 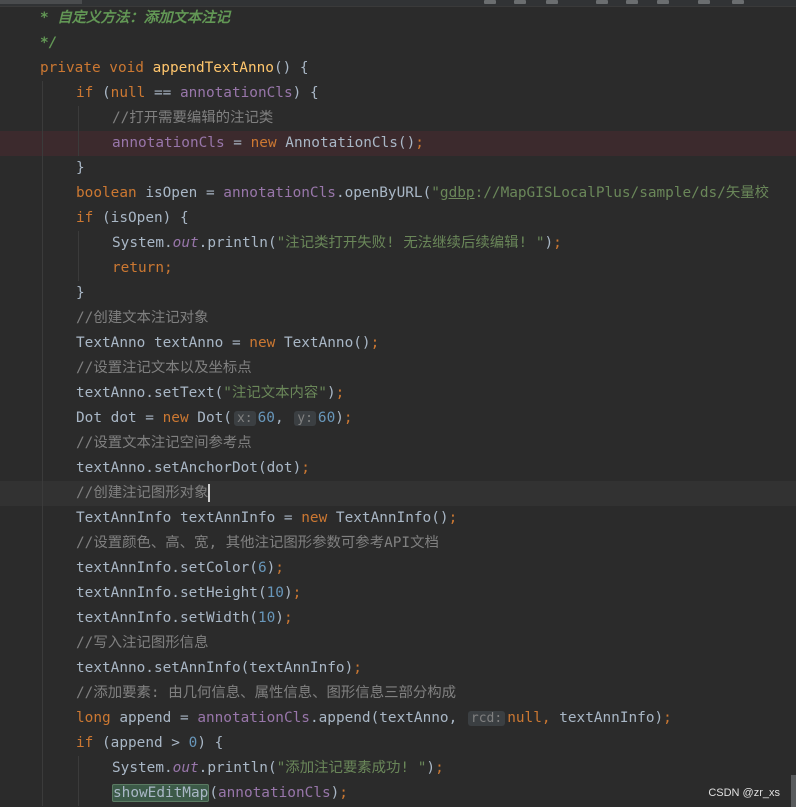 What do you see at coordinates (96, 68) in the screenshot?
I see `code-token: private void` at bounding box center [96, 68].